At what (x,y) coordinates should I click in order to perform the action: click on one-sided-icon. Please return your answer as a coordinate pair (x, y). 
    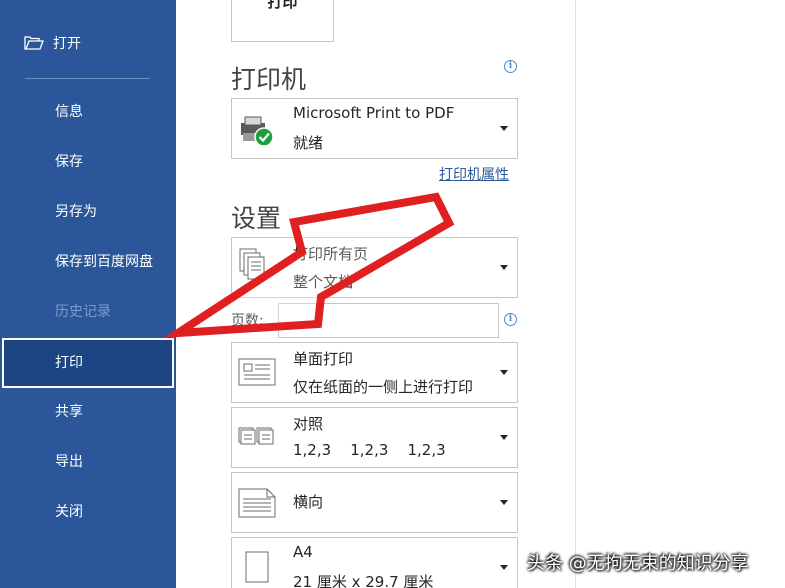
    Looking at the image, I should click on (257, 372).